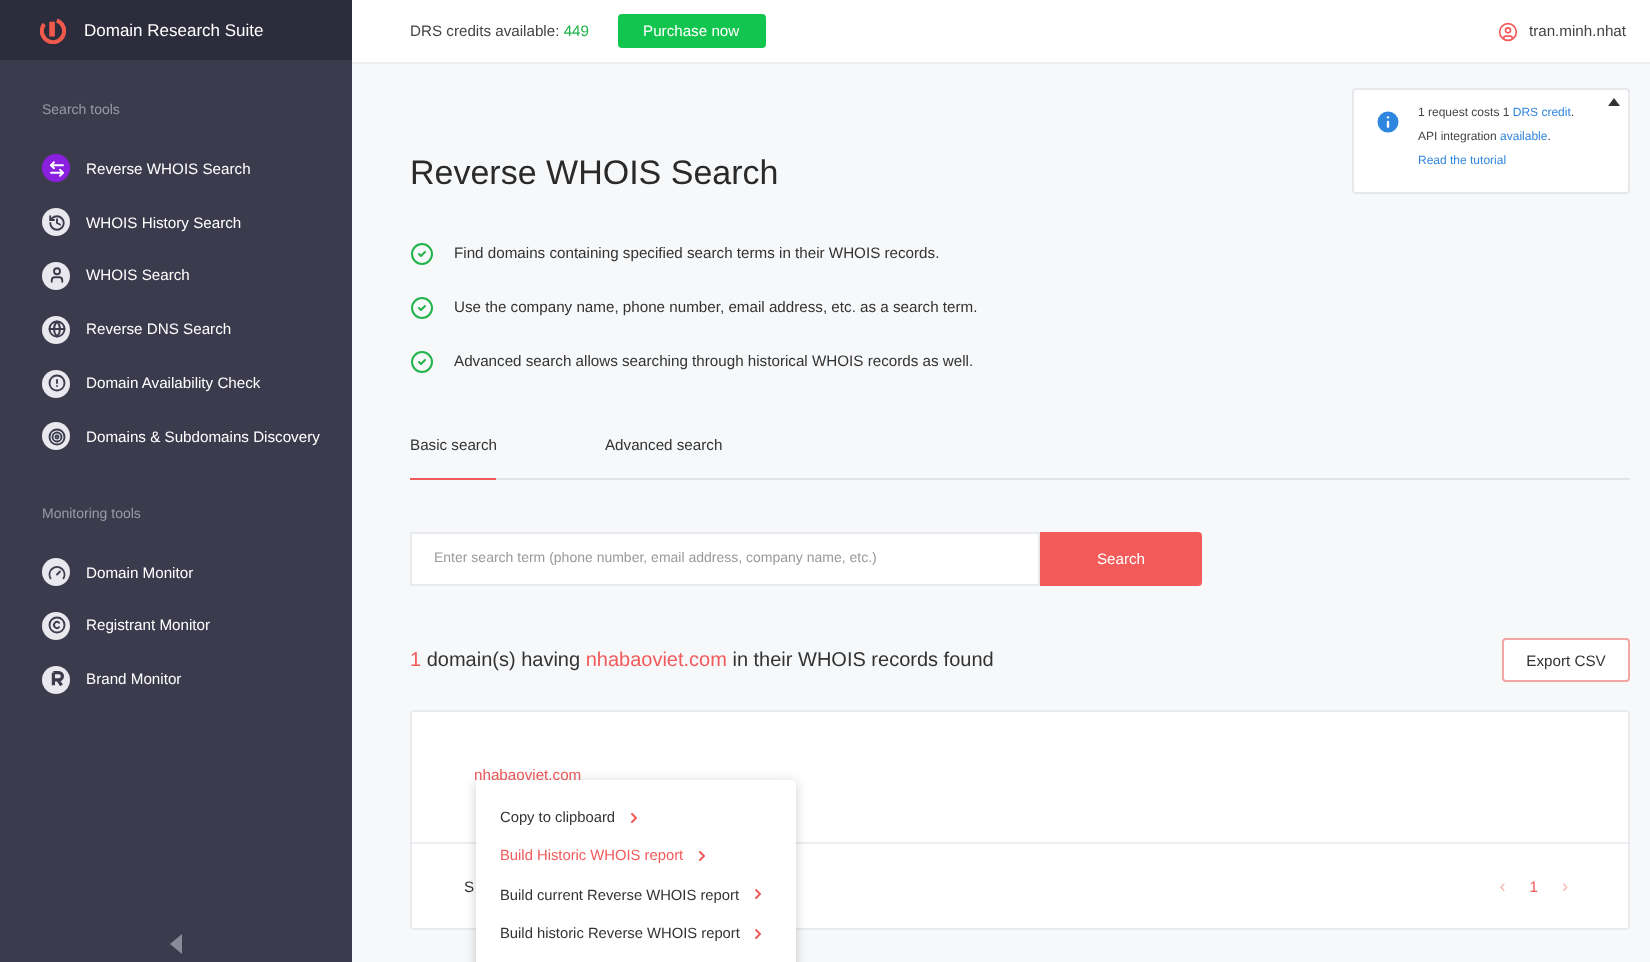 The image size is (1650, 962). What do you see at coordinates (1614, 102) in the screenshot?
I see `collapse-caret-icon` at bounding box center [1614, 102].